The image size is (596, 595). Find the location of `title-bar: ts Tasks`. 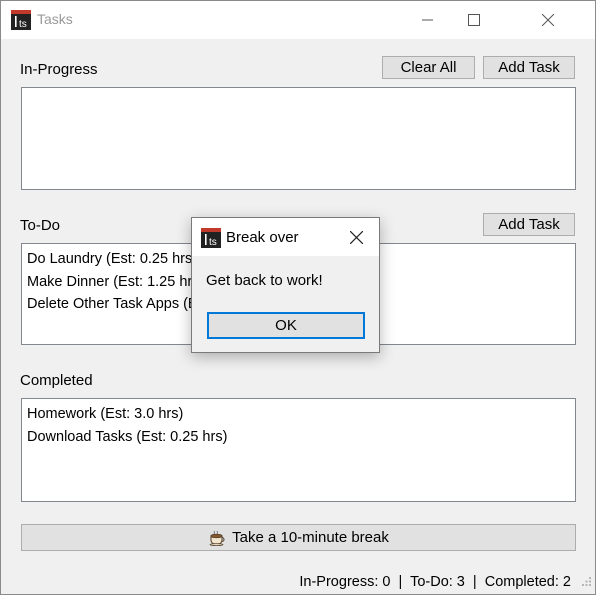

title-bar: ts Tasks is located at coordinates (298, 20).